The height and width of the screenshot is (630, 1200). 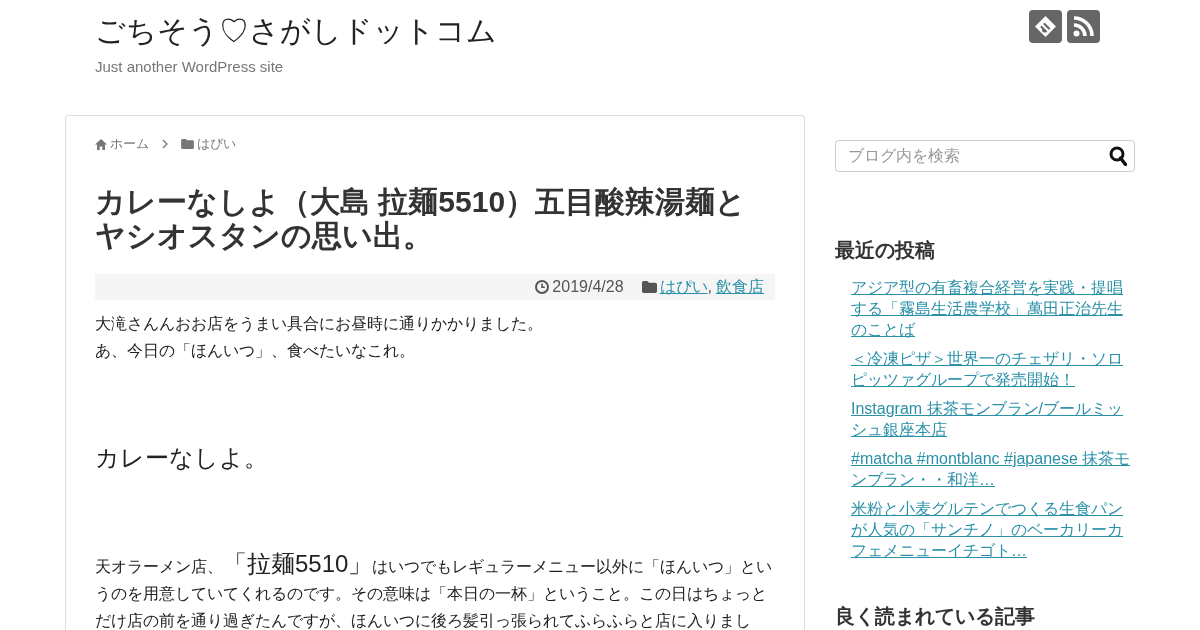 What do you see at coordinates (208, 144) in the screenshot?
I see `breadcrumb-link: はぴい` at bounding box center [208, 144].